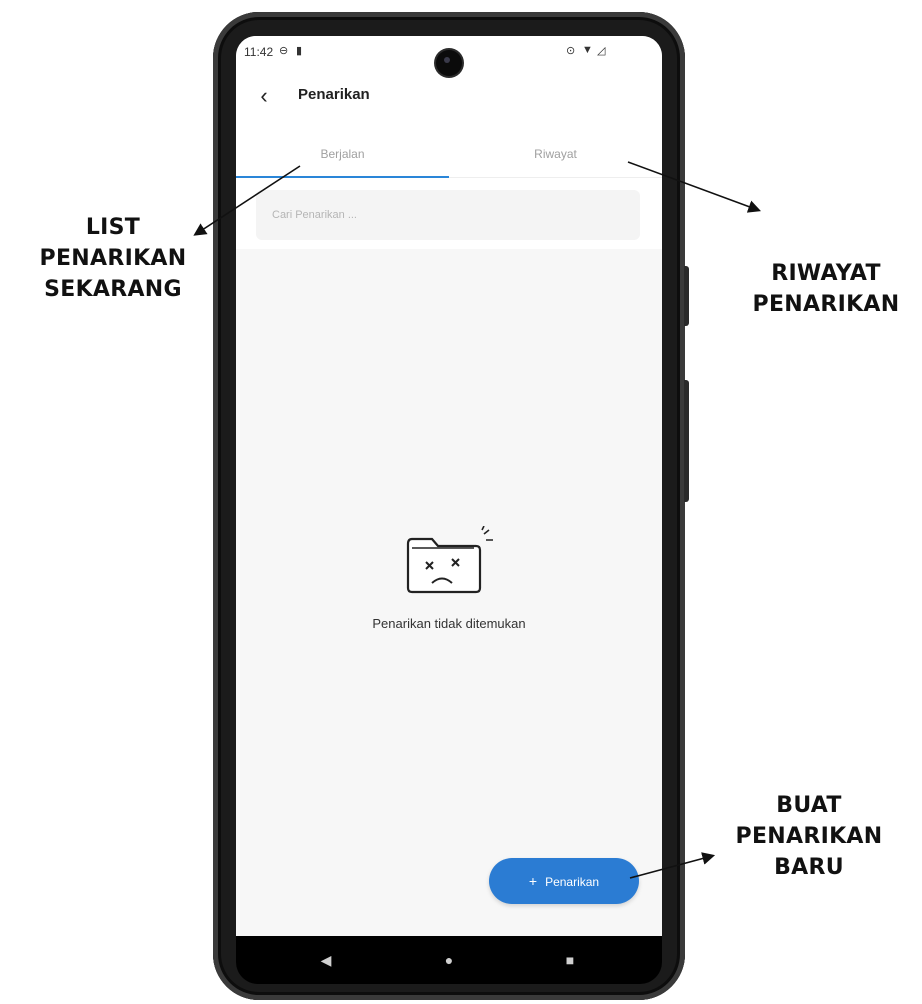 This screenshot has height=1004, width=922. I want to click on back-button: ‹, so click(264, 96).